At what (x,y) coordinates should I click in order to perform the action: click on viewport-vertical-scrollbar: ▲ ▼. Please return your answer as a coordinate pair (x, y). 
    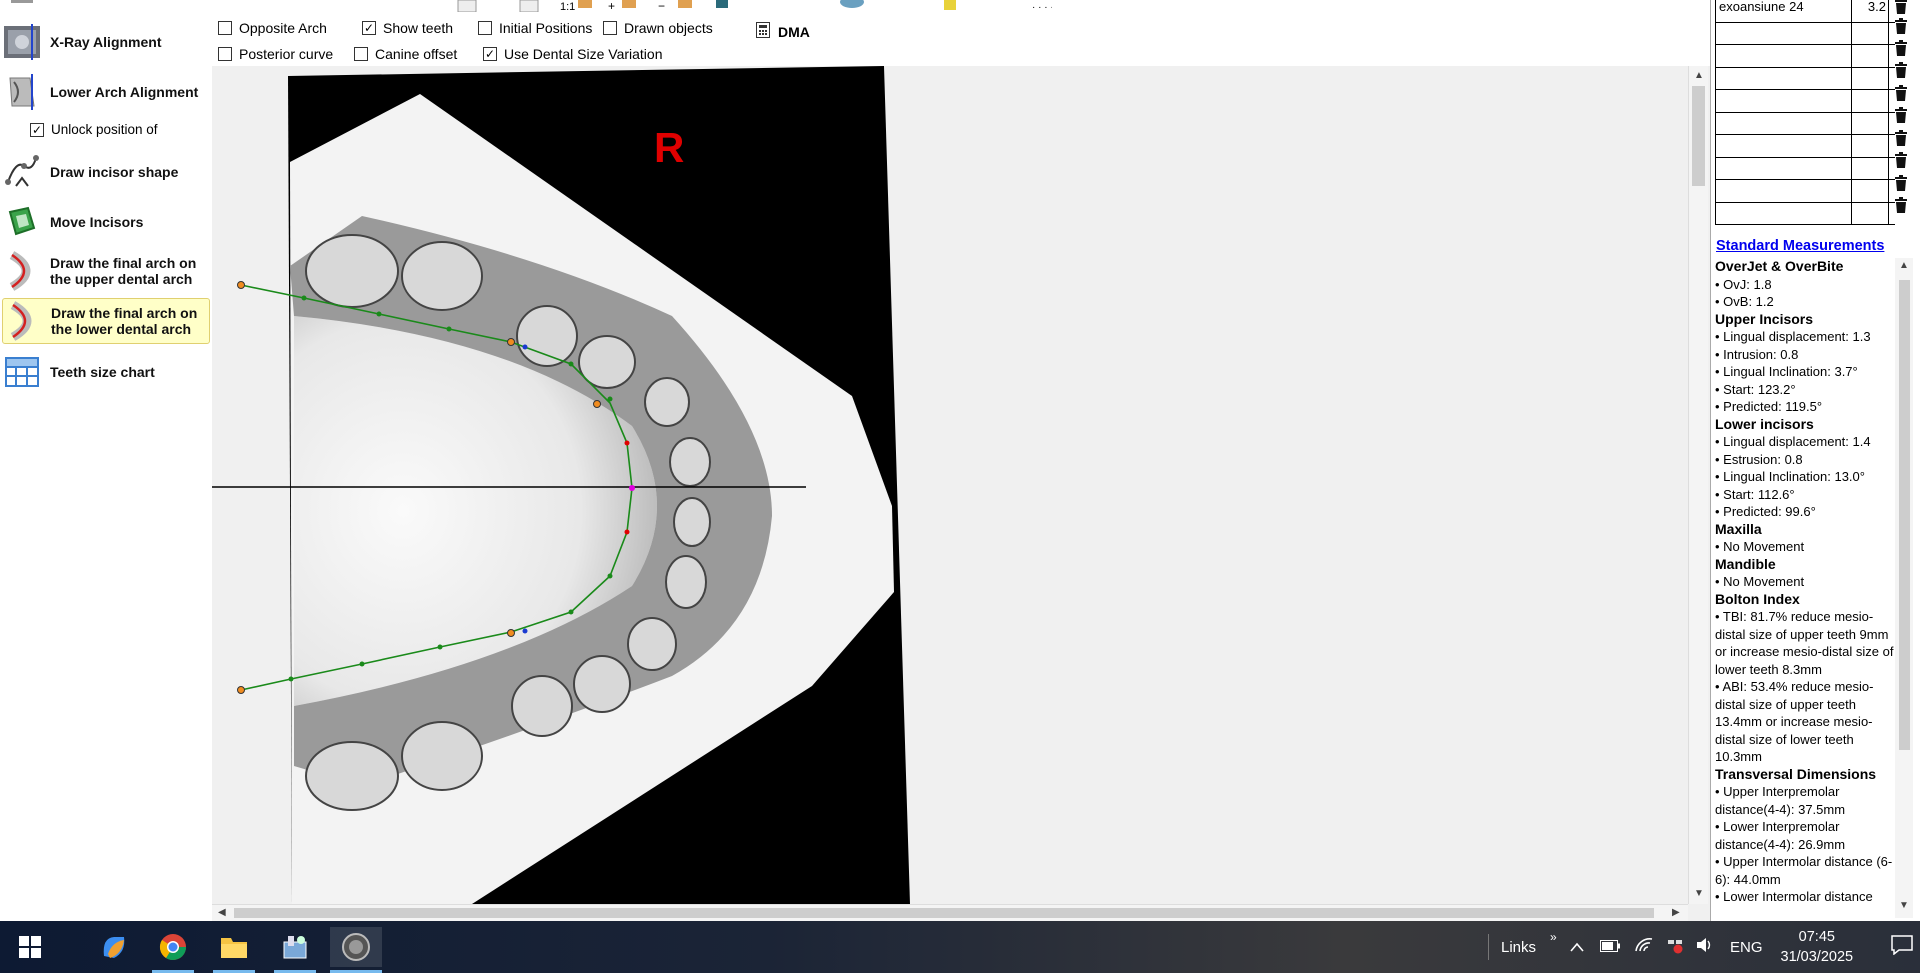
    Looking at the image, I should click on (1698, 485).